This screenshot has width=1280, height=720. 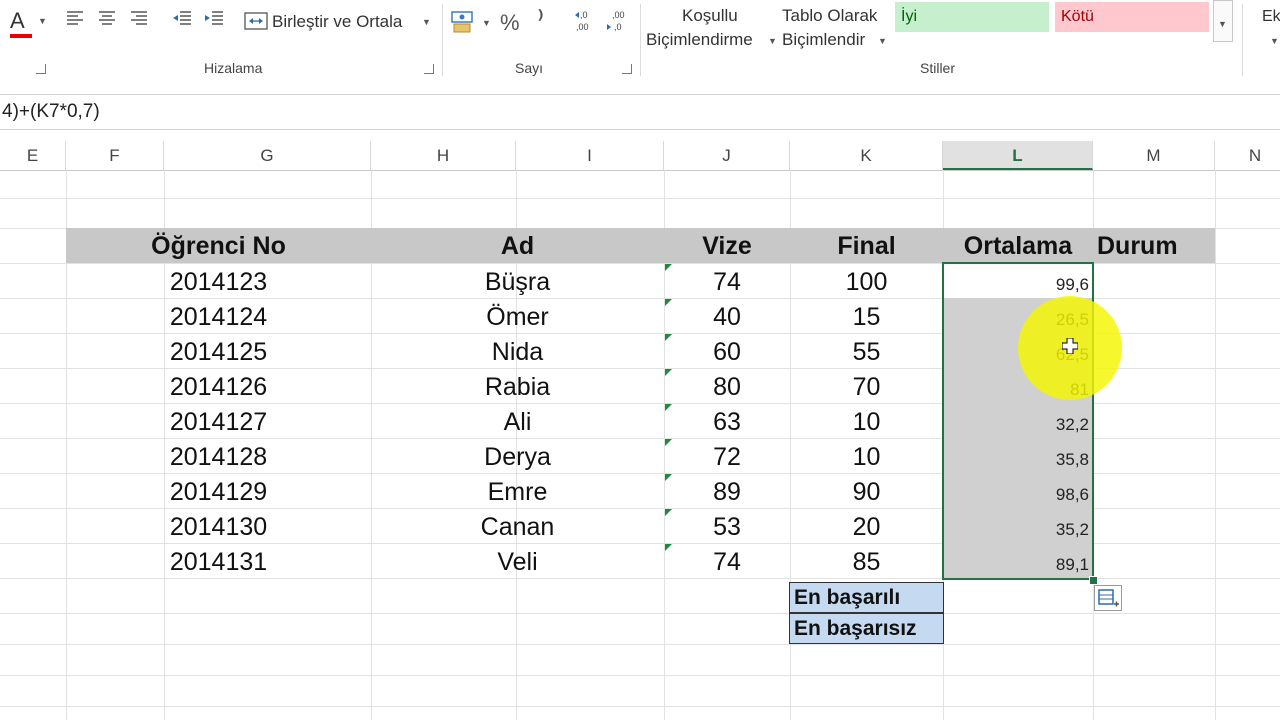 What do you see at coordinates (1018, 420) in the screenshot?
I see `cell-average: 32,2` at bounding box center [1018, 420].